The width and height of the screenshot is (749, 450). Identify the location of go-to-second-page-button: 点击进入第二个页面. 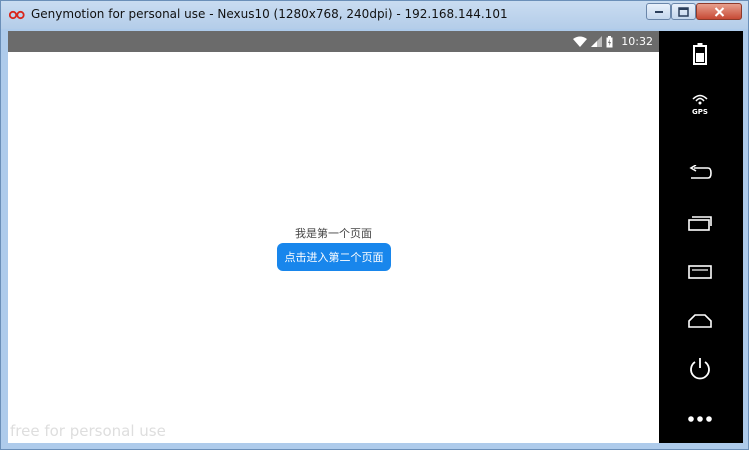
(334, 257).